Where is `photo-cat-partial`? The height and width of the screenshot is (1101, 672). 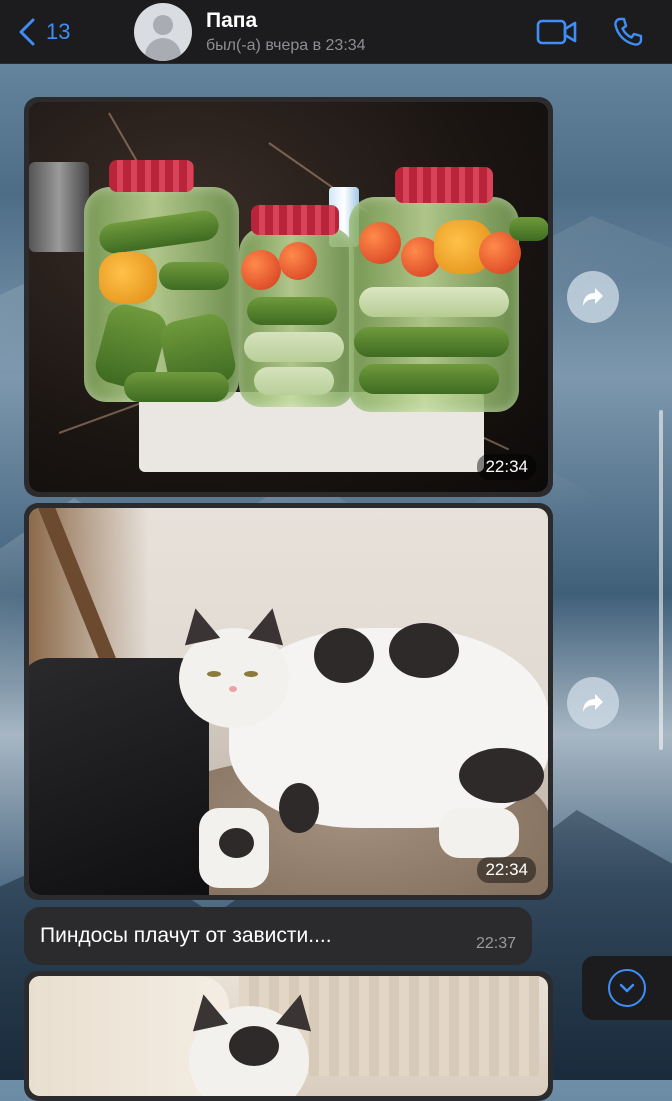 photo-cat-partial is located at coordinates (288, 1036).